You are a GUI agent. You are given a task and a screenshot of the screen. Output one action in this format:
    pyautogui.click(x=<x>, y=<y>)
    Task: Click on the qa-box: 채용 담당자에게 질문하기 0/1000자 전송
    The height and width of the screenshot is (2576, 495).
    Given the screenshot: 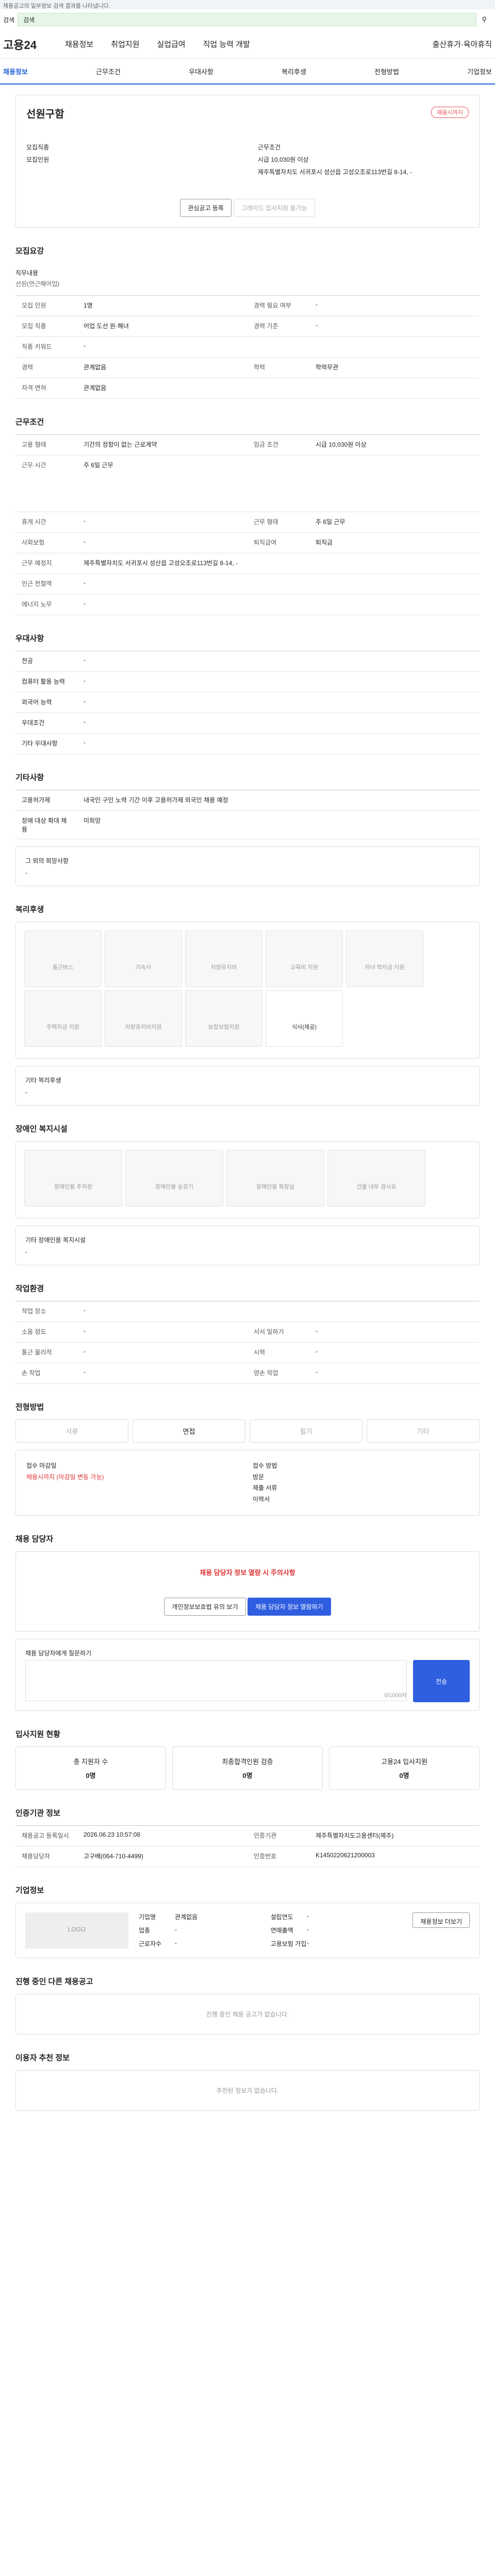 What is the action you would take?
    pyautogui.click(x=247, y=1675)
    